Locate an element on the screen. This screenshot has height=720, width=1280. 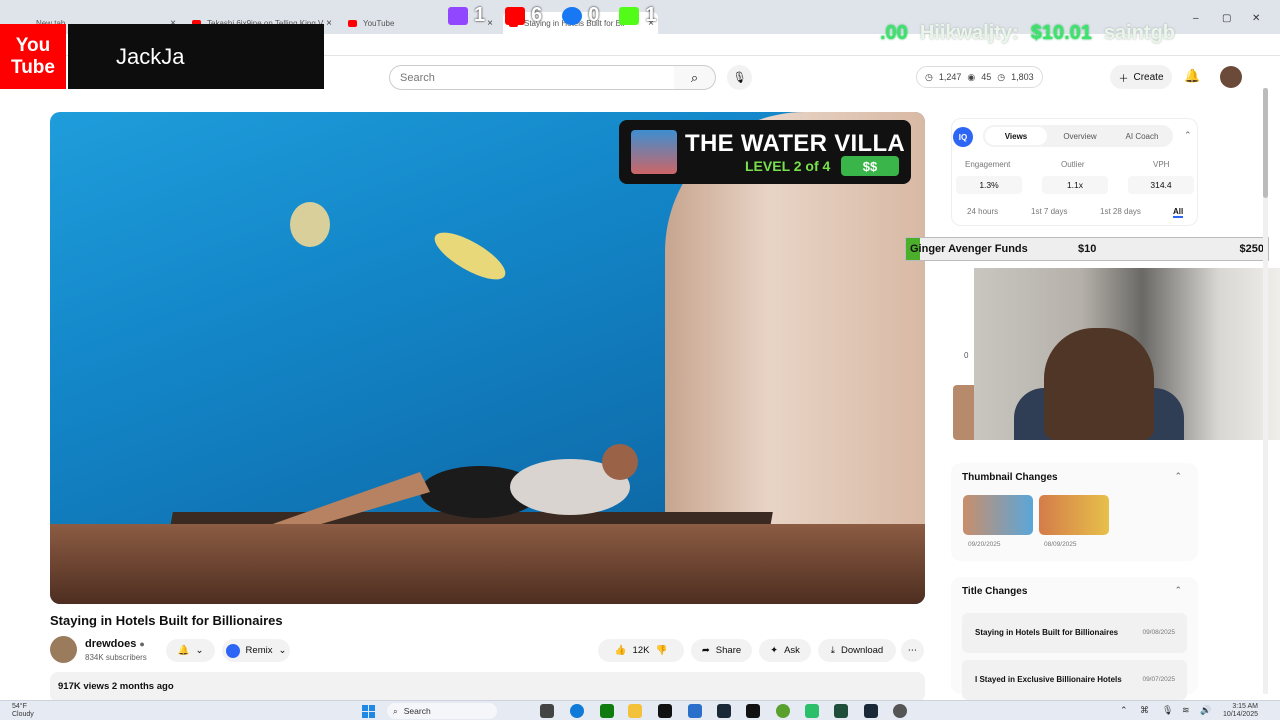
description-box is located at coordinates (487, 687).